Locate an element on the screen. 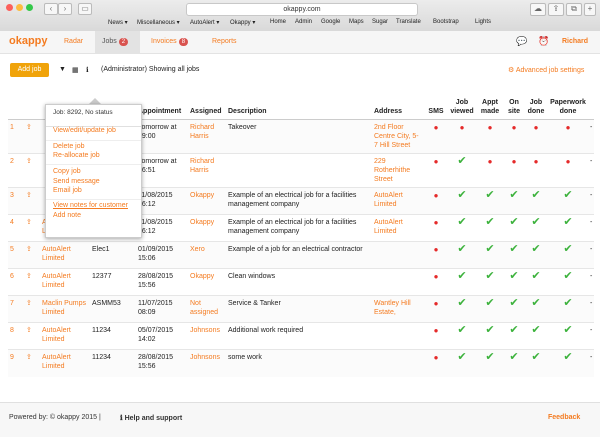 This screenshot has height=437, width=600. forward-button: › is located at coordinates (65, 9).